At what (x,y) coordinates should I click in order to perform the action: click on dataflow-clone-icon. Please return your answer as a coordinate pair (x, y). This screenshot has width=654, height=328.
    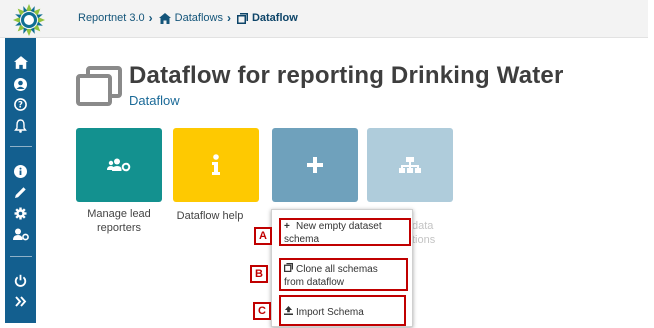
    Looking at the image, I should click on (99, 86).